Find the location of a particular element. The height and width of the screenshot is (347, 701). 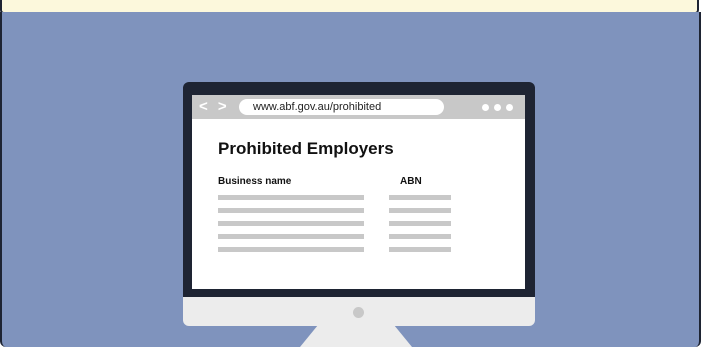

more-dots-icon is located at coordinates (497, 107).